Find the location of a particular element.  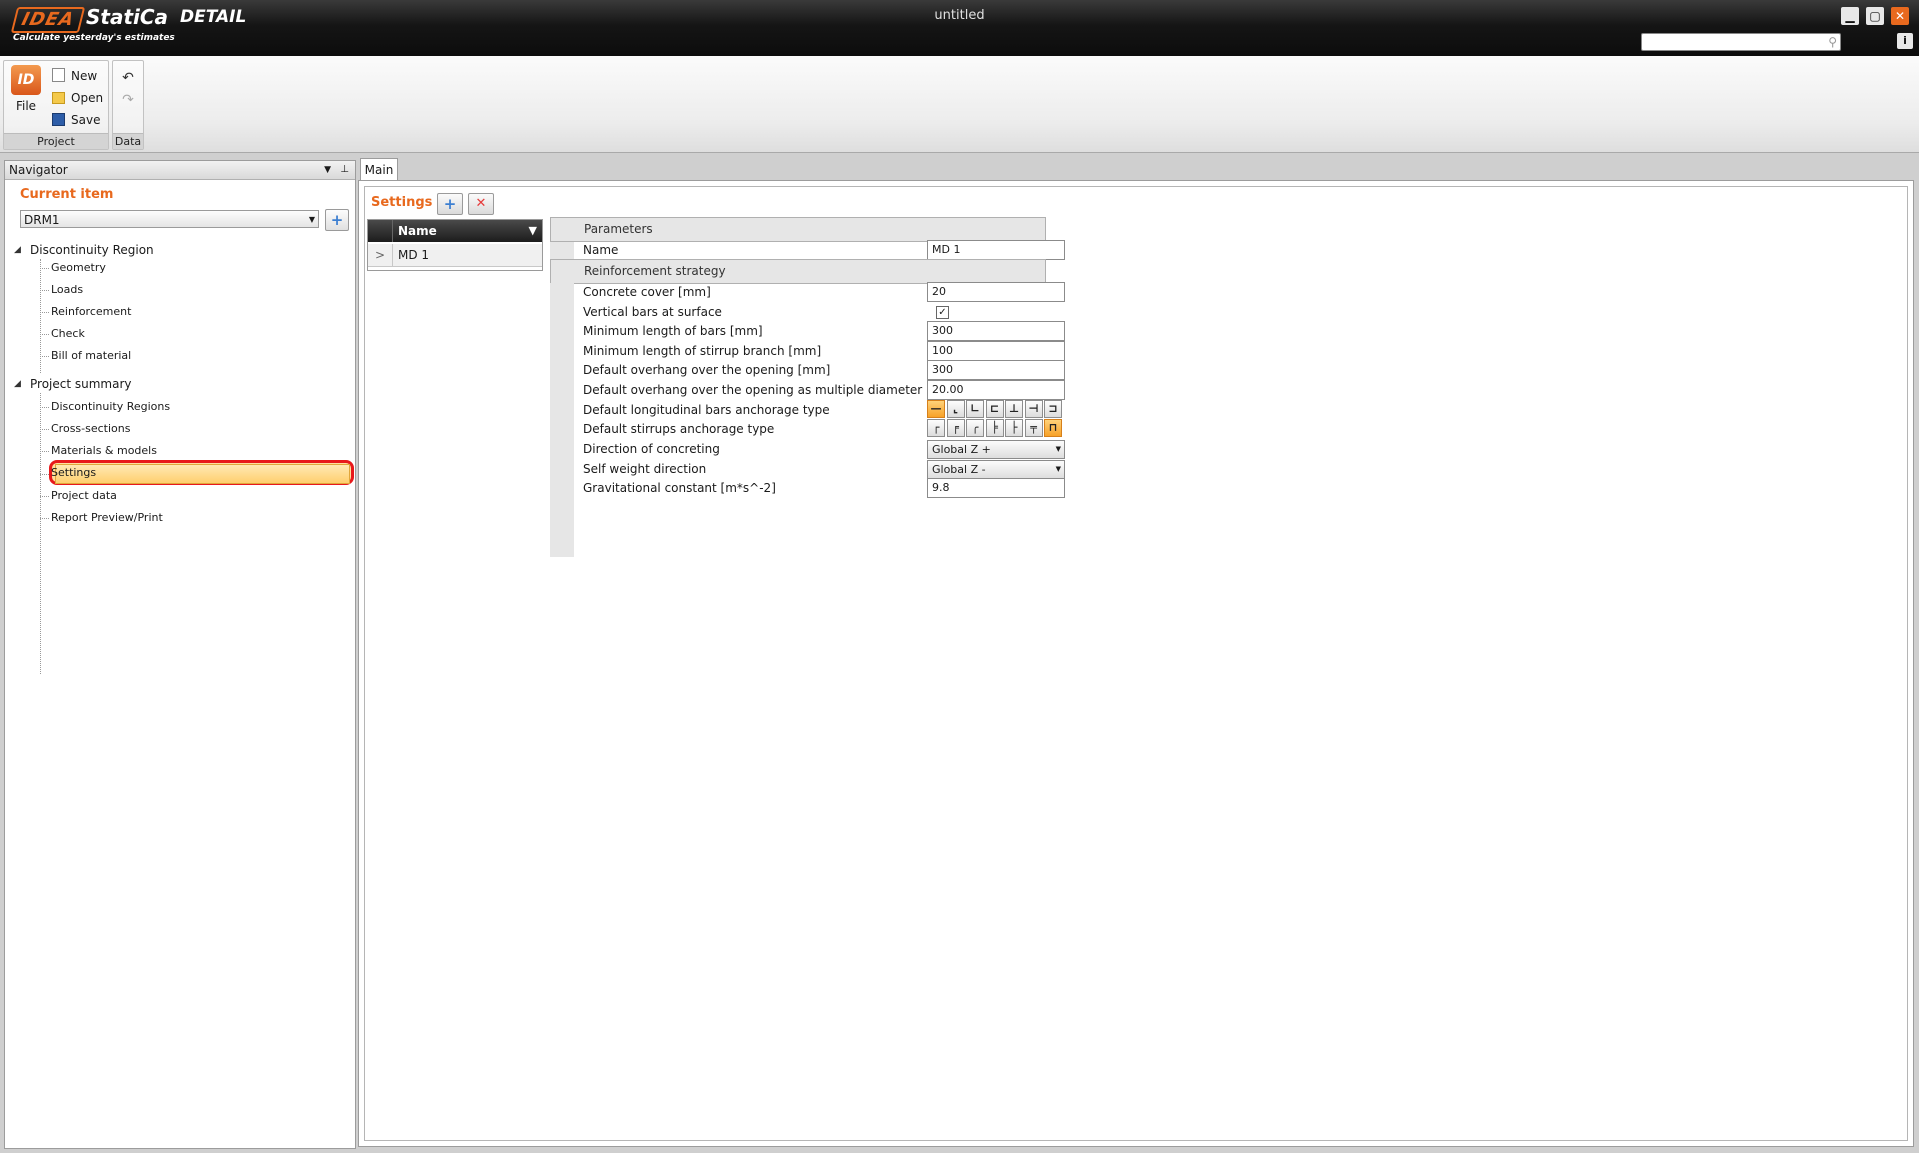

longitudinal-anchorage-option-icon: ⌞ is located at coordinates (955, 409).